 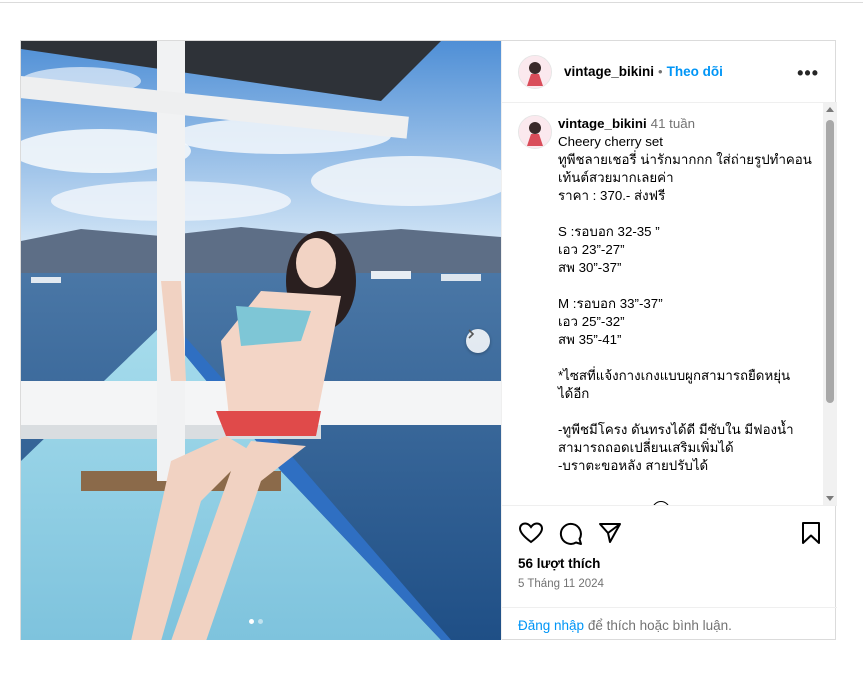 I want to click on post-header: vintage_bikini • Theo dõi •••, so click(x=669, y=72).